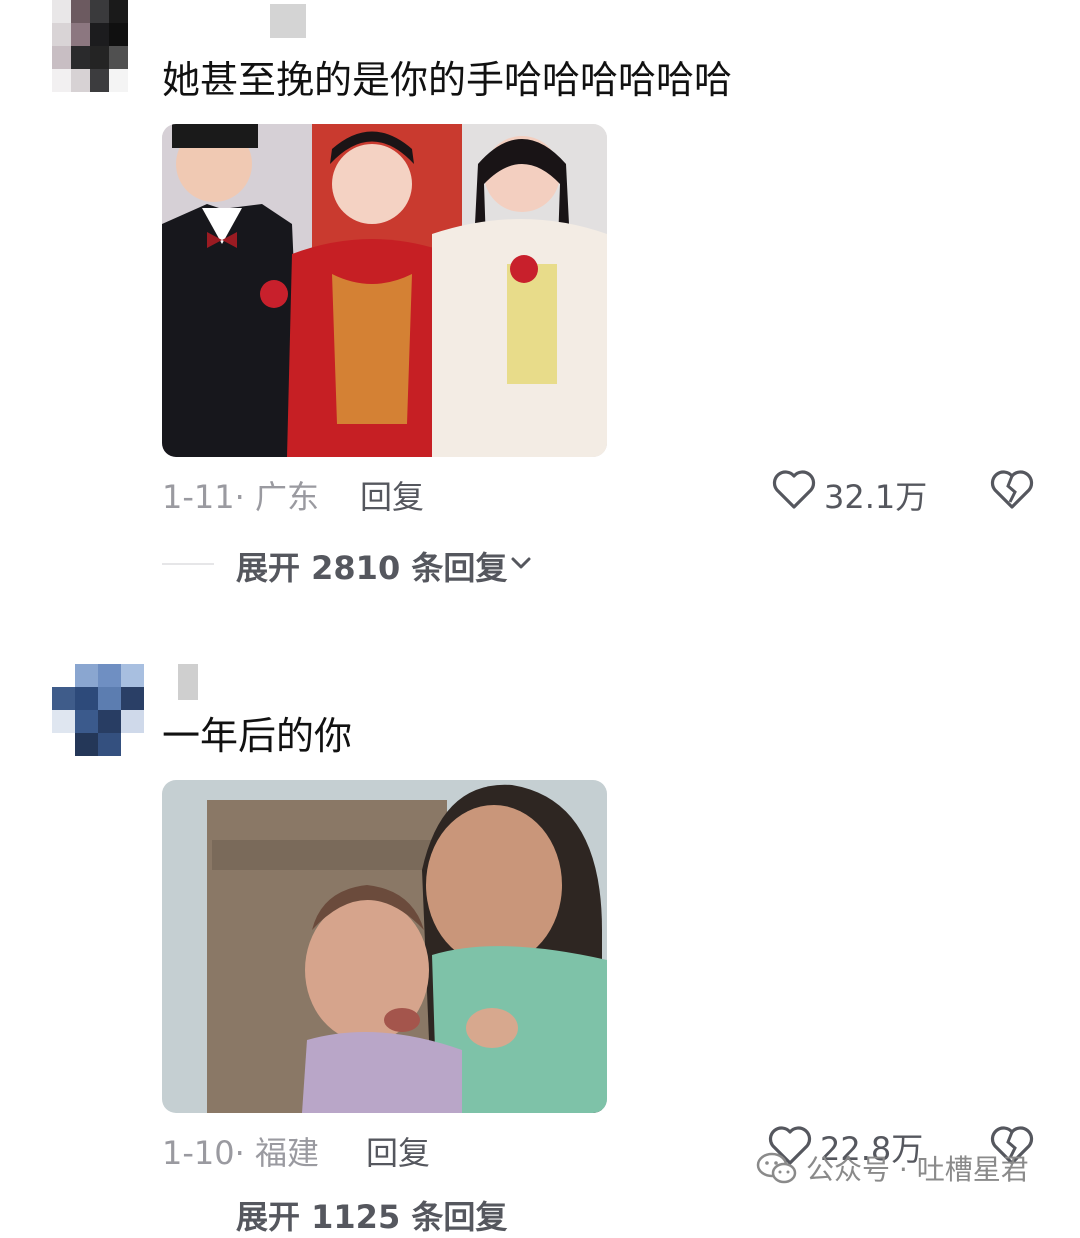 The width and height of the screenshot is (1080, 1238). What do you see at coordinates (240, 1153) in the screenshot?
I see `comment-date-location: 1-10· 福建` at bounding box center [240, 1153].